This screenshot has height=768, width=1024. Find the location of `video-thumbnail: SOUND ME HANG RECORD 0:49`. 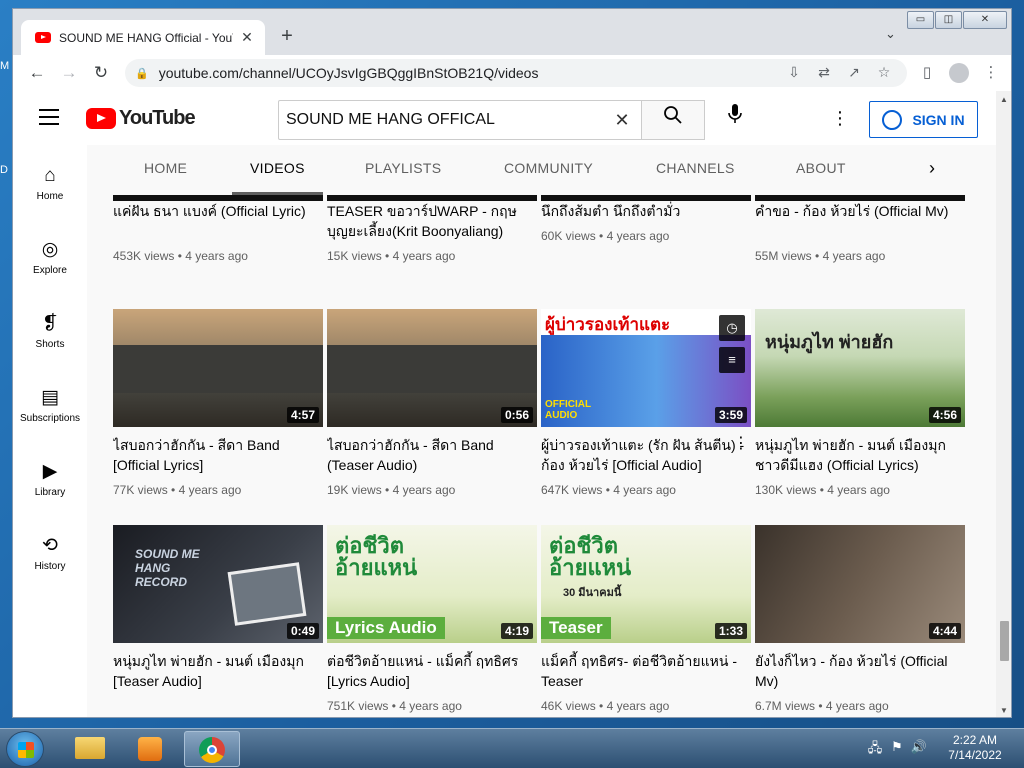

video-thumbnail: SOUND ME HANG RECORD 0:49 is located at coordinates (218, 584).